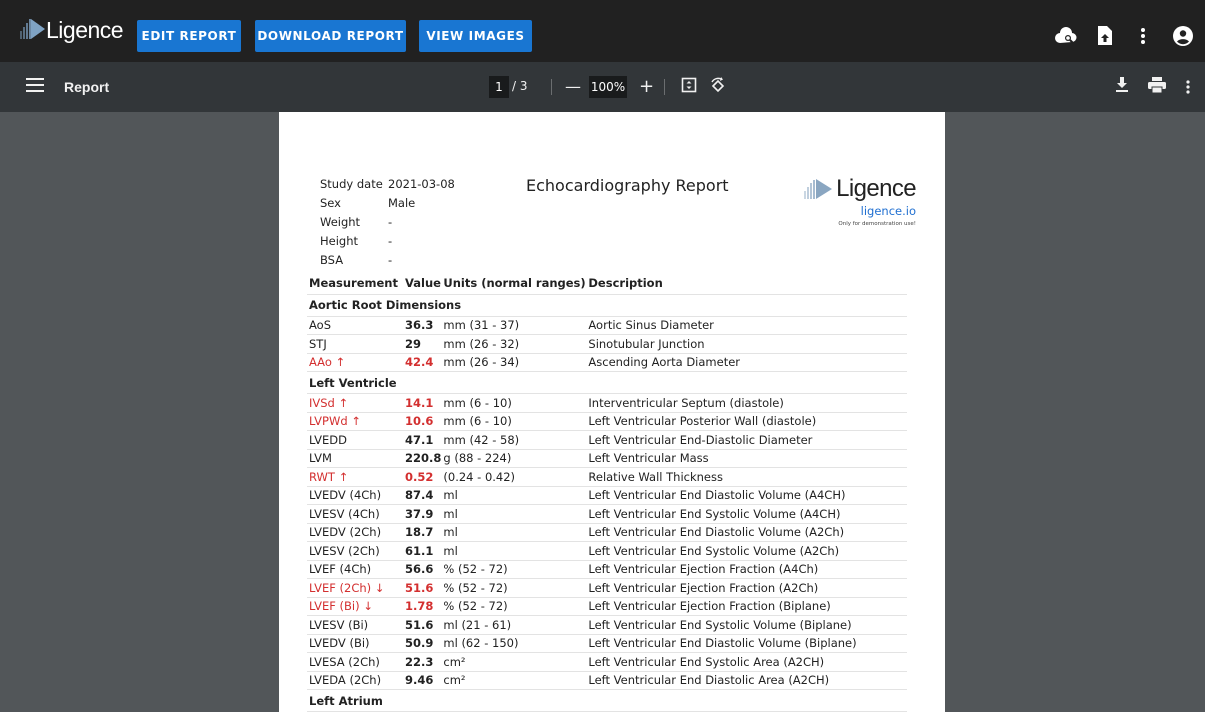 The image size is (1205, 712). Describe the element at coordinates (355, 662) in the screenshot. I see `measurement-name: LVESA (2Ch)` at that location.